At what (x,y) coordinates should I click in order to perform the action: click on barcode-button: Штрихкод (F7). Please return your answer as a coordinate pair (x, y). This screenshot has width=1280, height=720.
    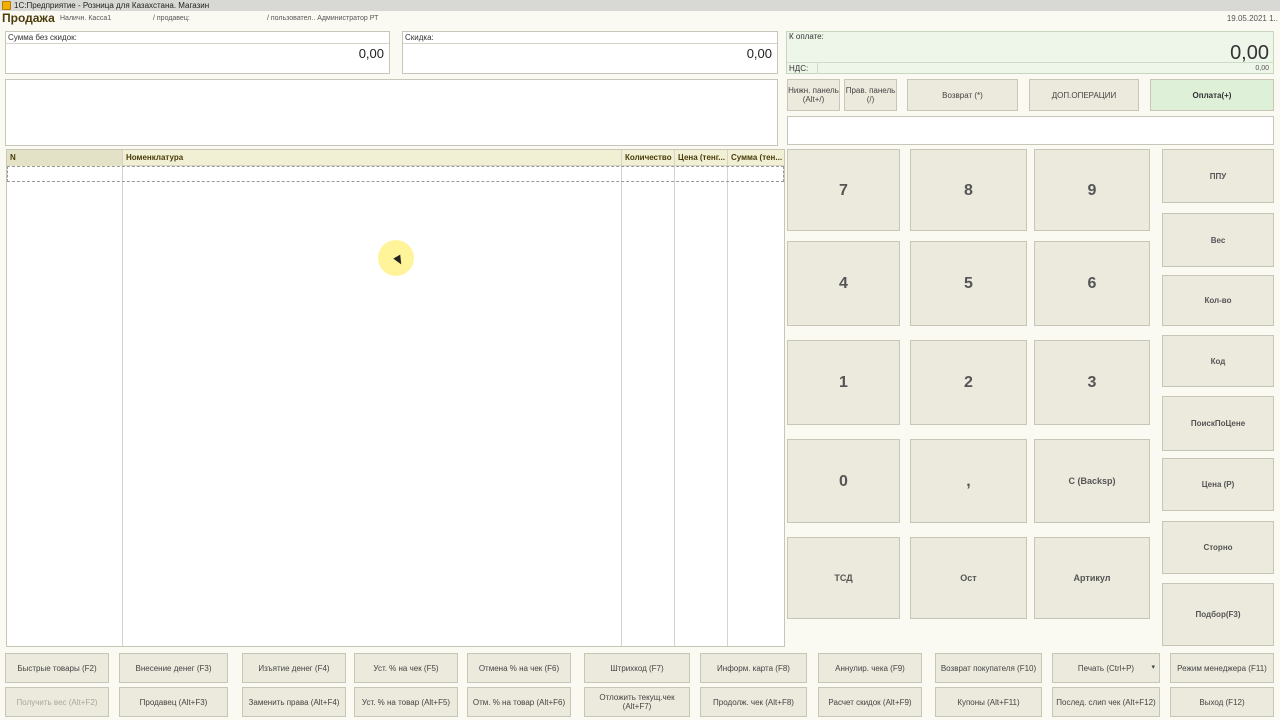
    Looking at the image, I should click on (637, 668).